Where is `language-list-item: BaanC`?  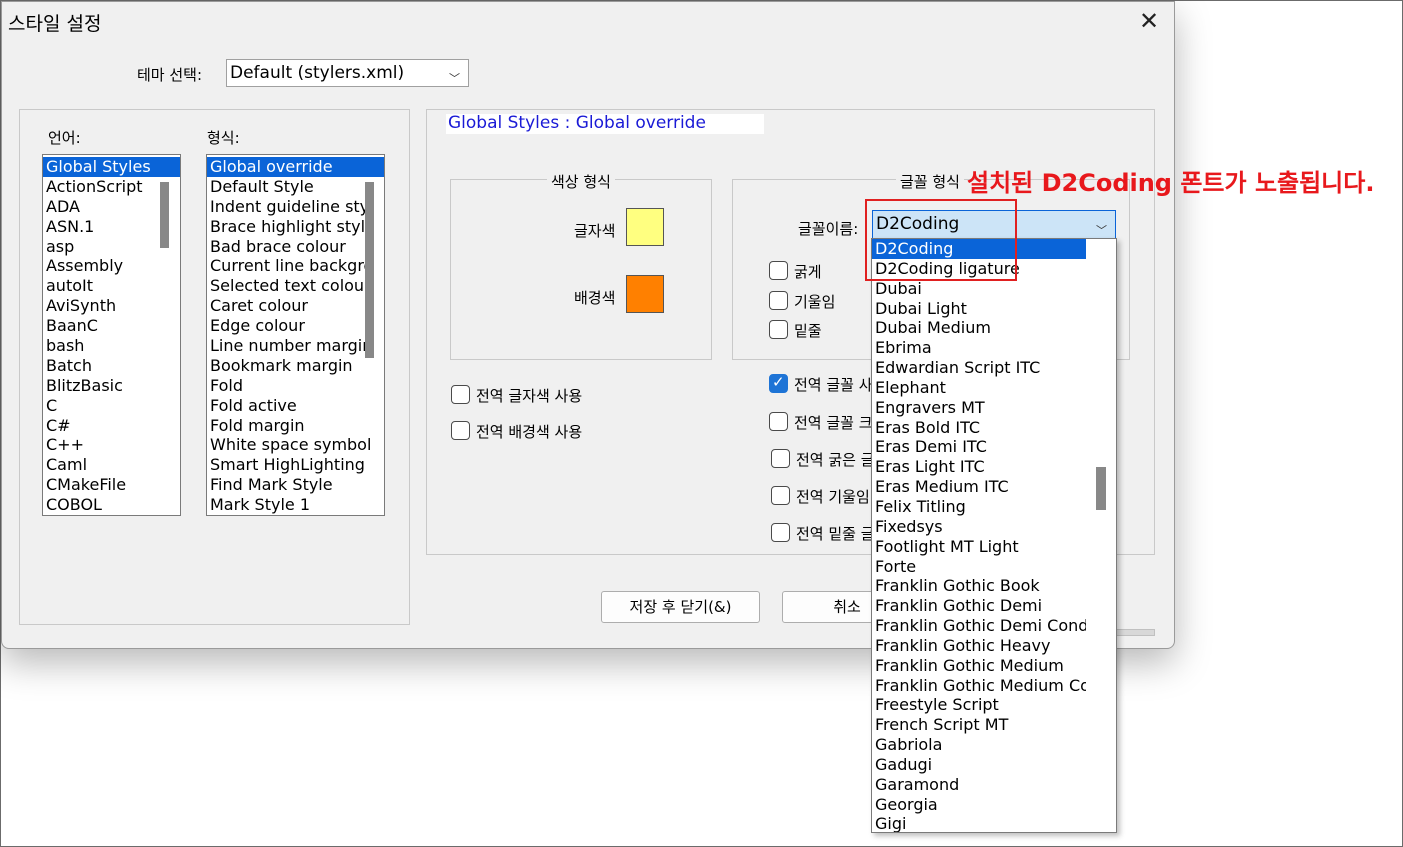
language-list-item: BaanC is located at coordinates (111, 326).